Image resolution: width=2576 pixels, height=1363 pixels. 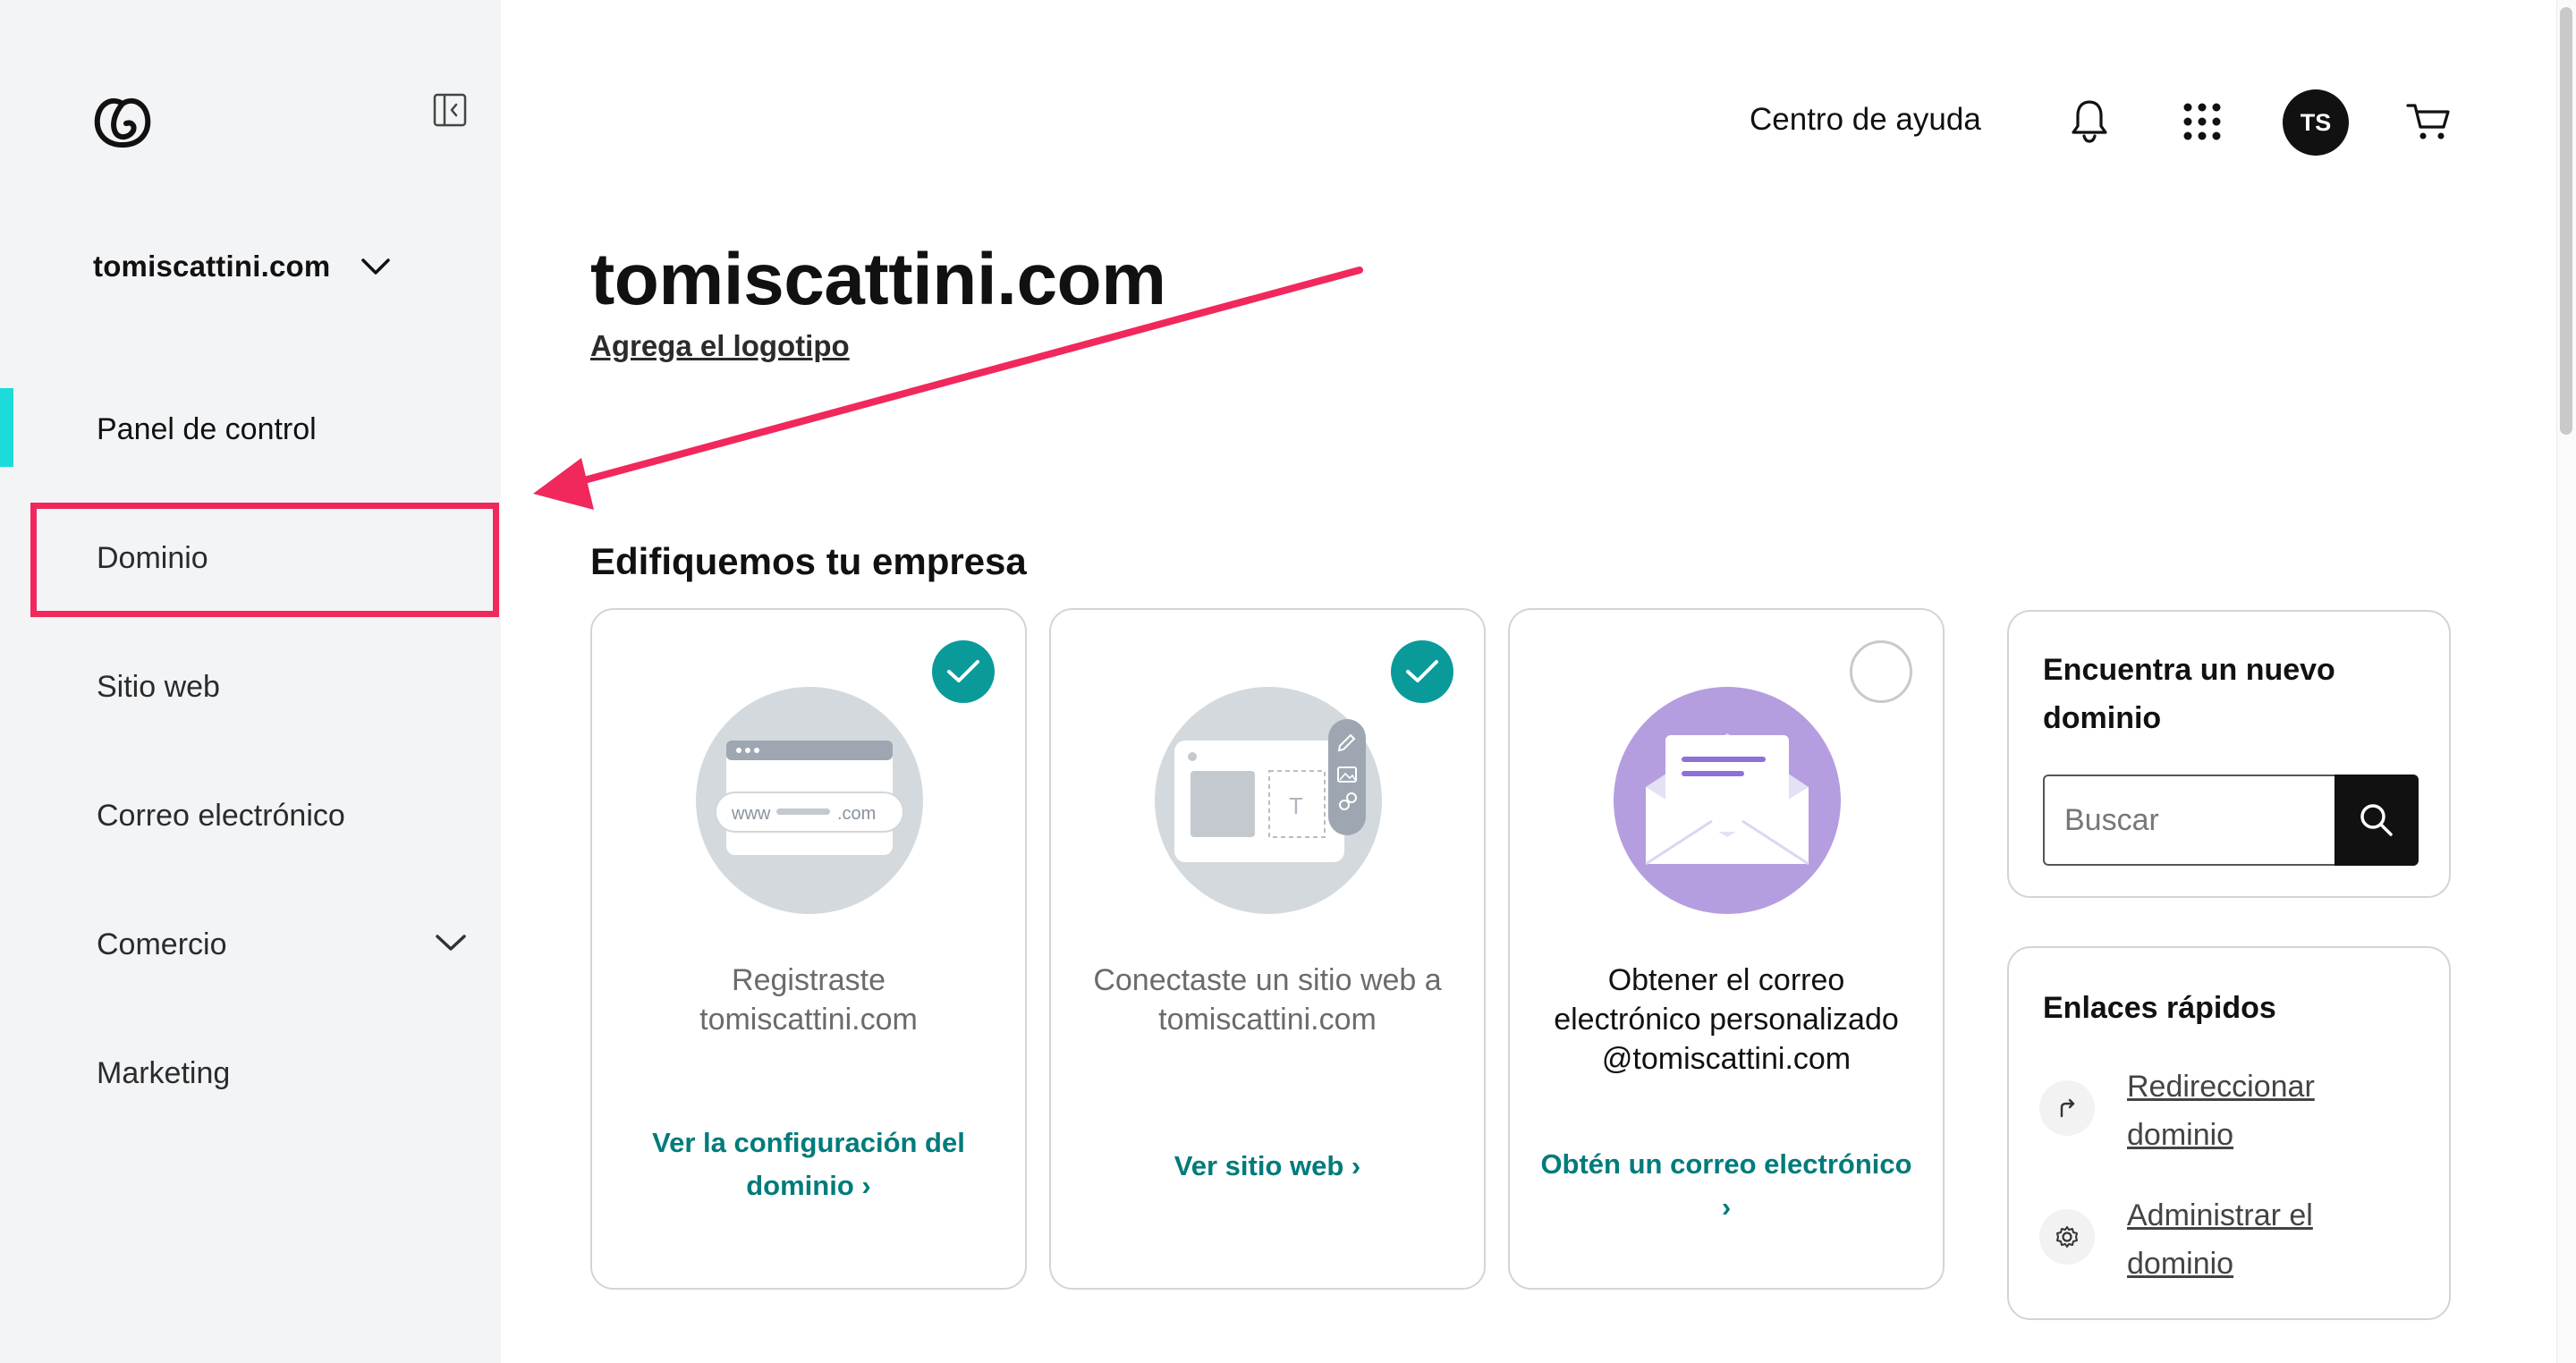 What do you see at coordinates (2243, 1240) in the screenshot?
I see `quick-link-label: Administrar el dominio` at bounding box center [2243, 1240].